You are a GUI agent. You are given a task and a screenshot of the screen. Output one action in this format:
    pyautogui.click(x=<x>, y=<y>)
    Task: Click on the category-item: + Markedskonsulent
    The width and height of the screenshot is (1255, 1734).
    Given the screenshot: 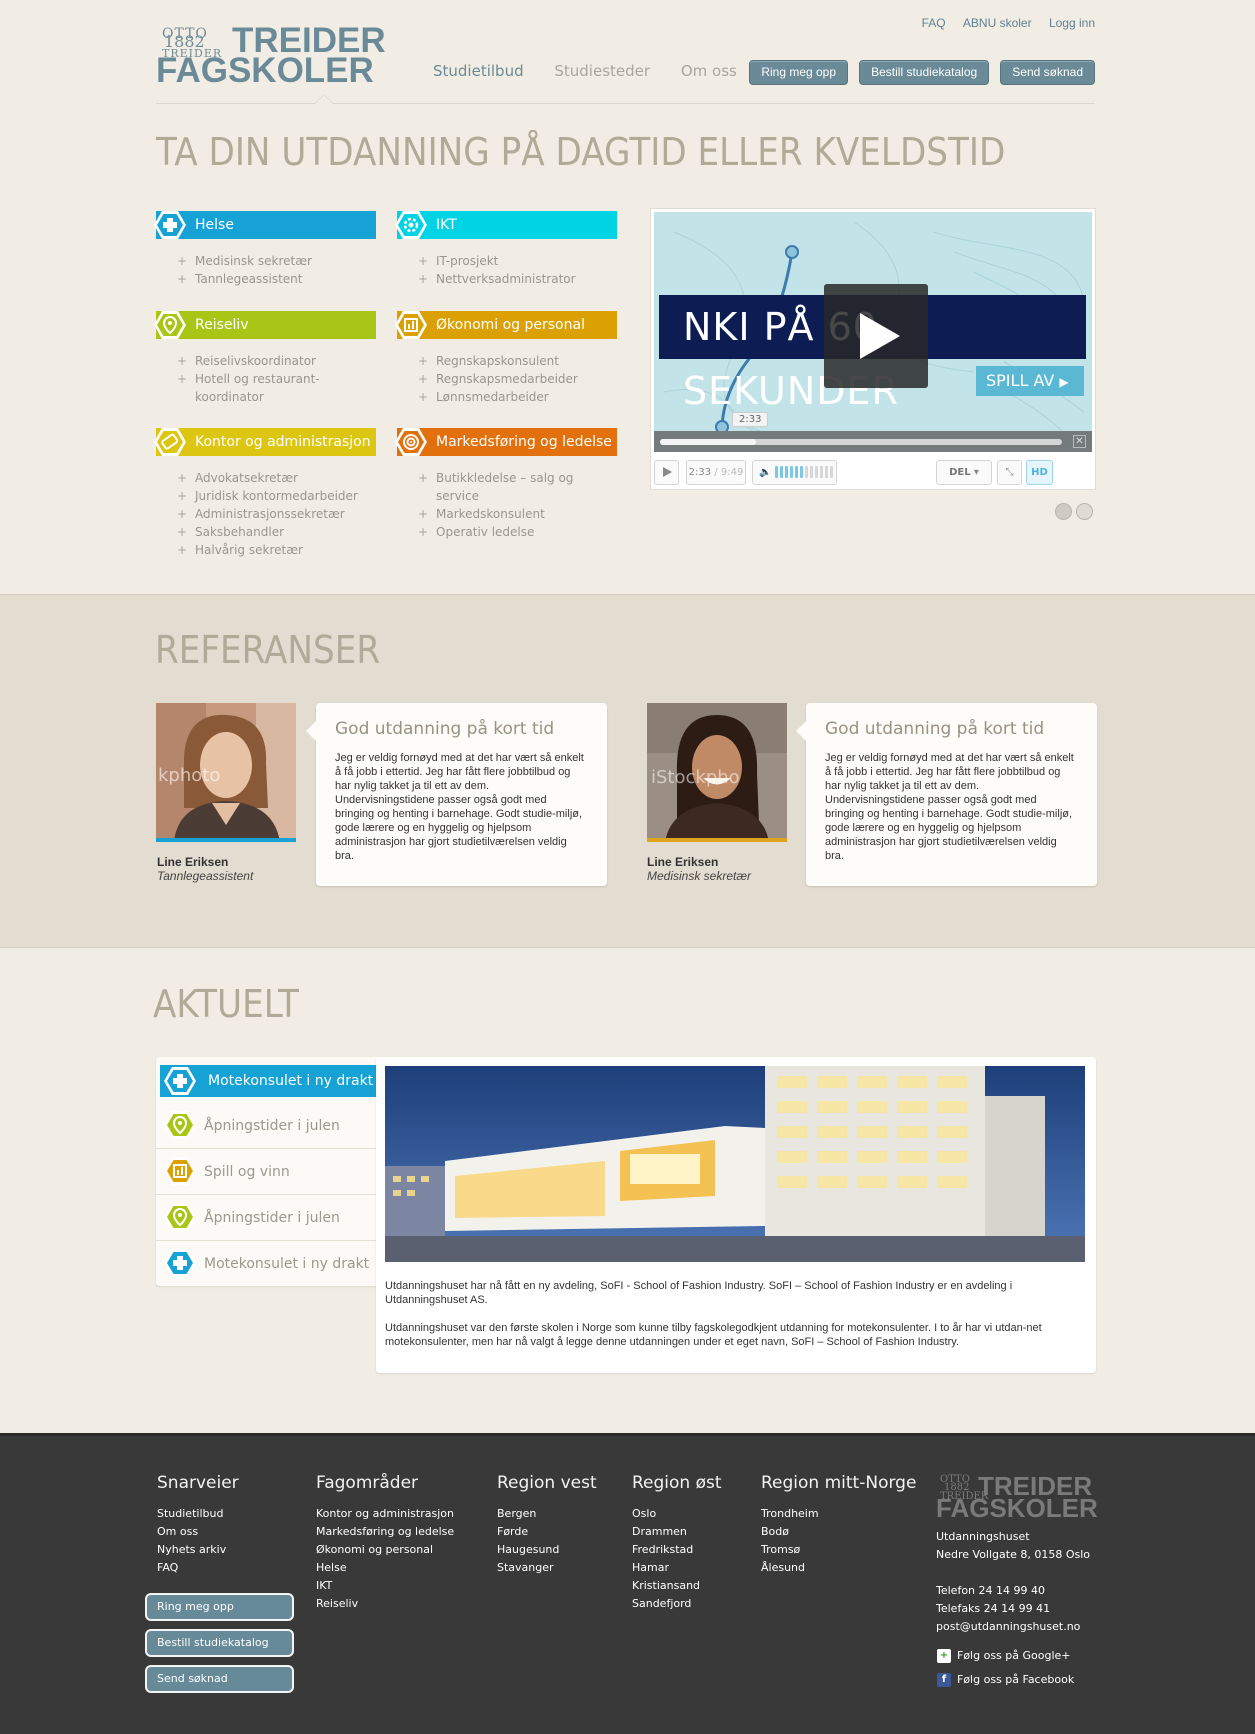 What is the action you would take?
    pyautogui.click(x=517, y=514)
    